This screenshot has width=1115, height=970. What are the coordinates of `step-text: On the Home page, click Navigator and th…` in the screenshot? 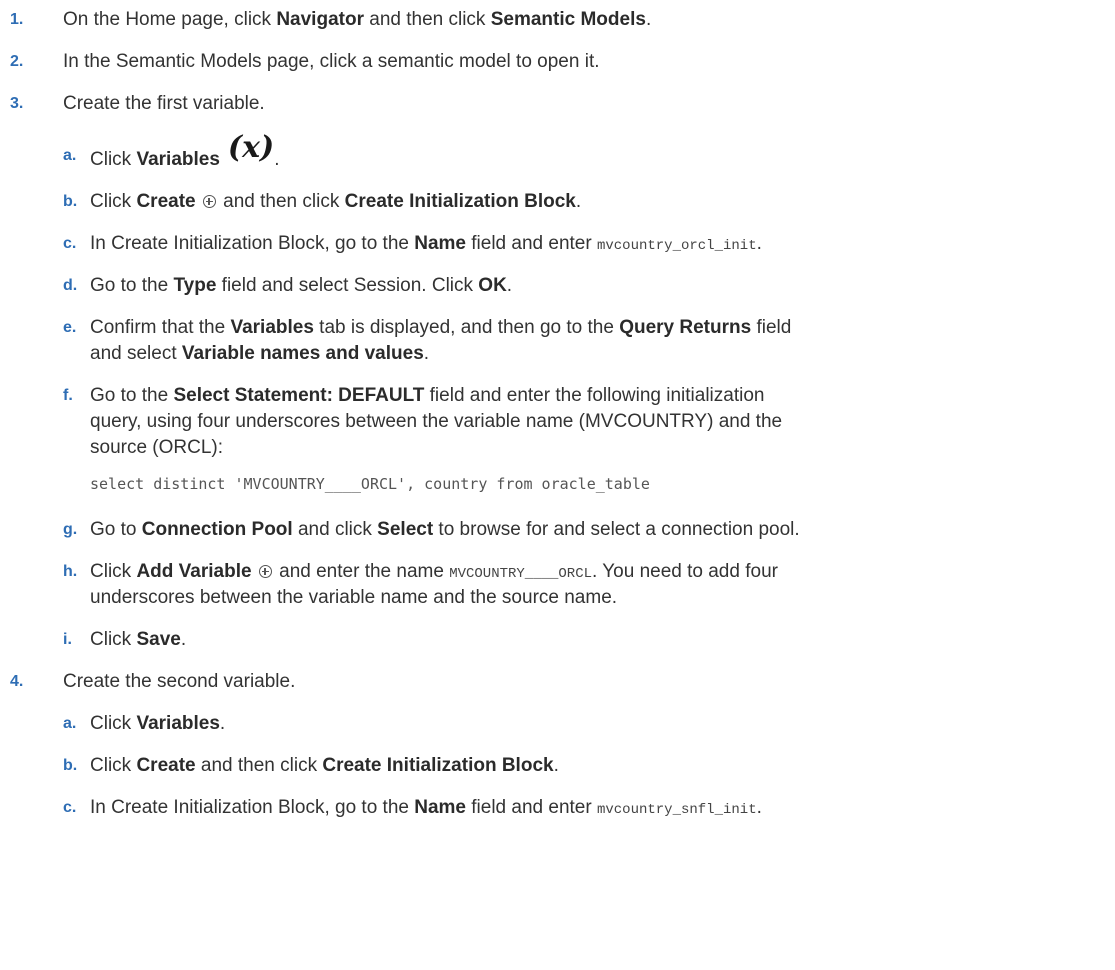 It's located at (357, 19).